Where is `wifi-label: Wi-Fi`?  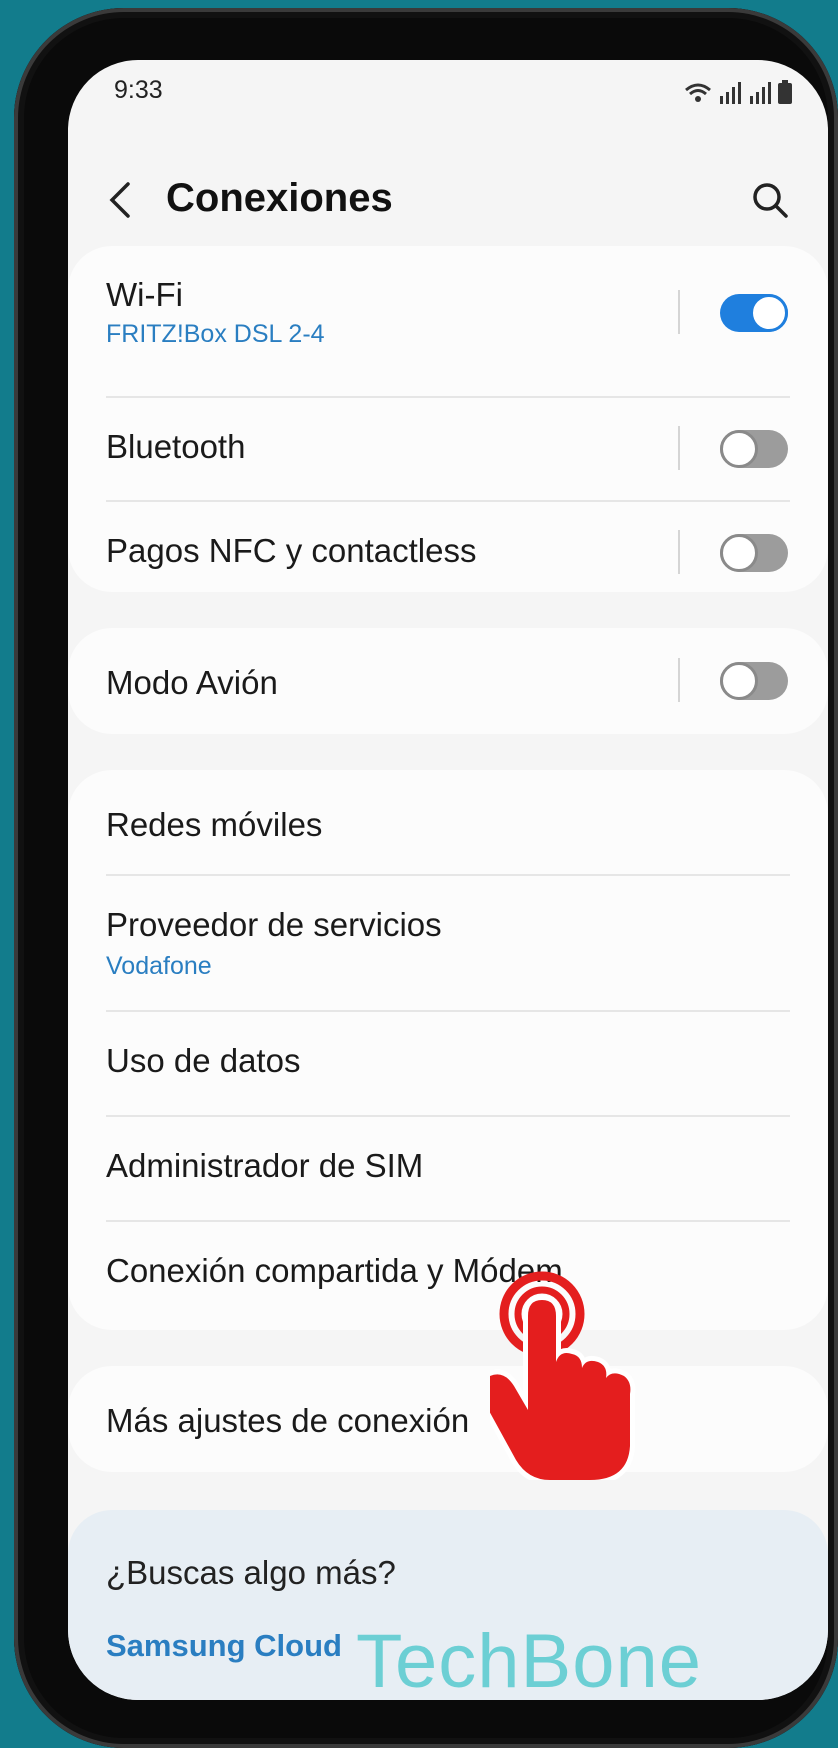
wifi-label: Wi-Fi is located at coordinates (144, 294).